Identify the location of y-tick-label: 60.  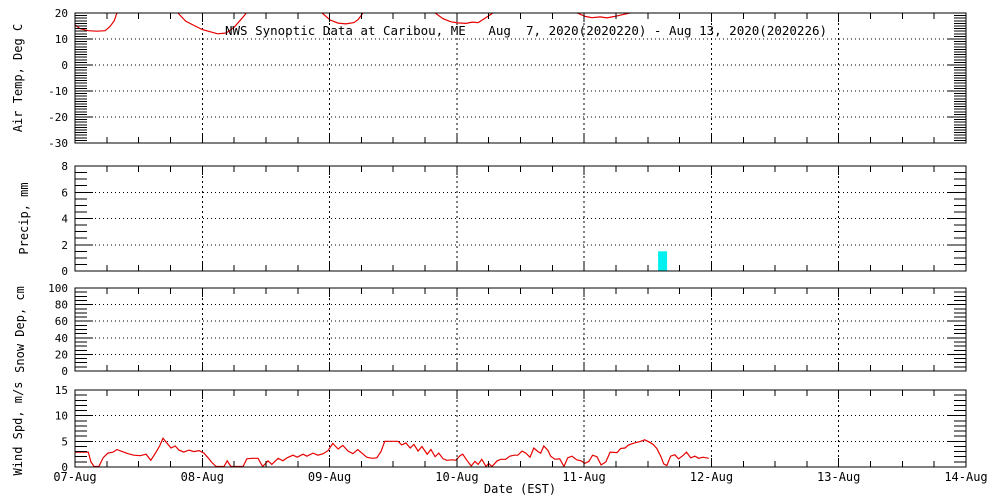
(61, 321).